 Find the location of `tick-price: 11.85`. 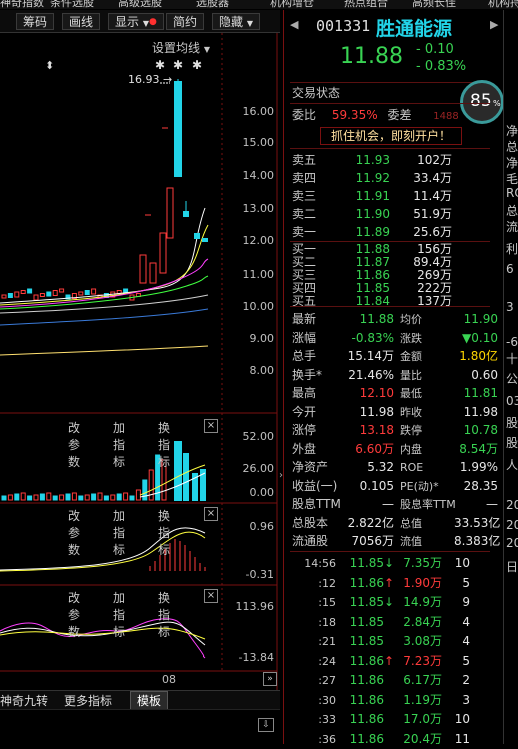

tick-price: 11.85 is located at coordinates (366, 563).